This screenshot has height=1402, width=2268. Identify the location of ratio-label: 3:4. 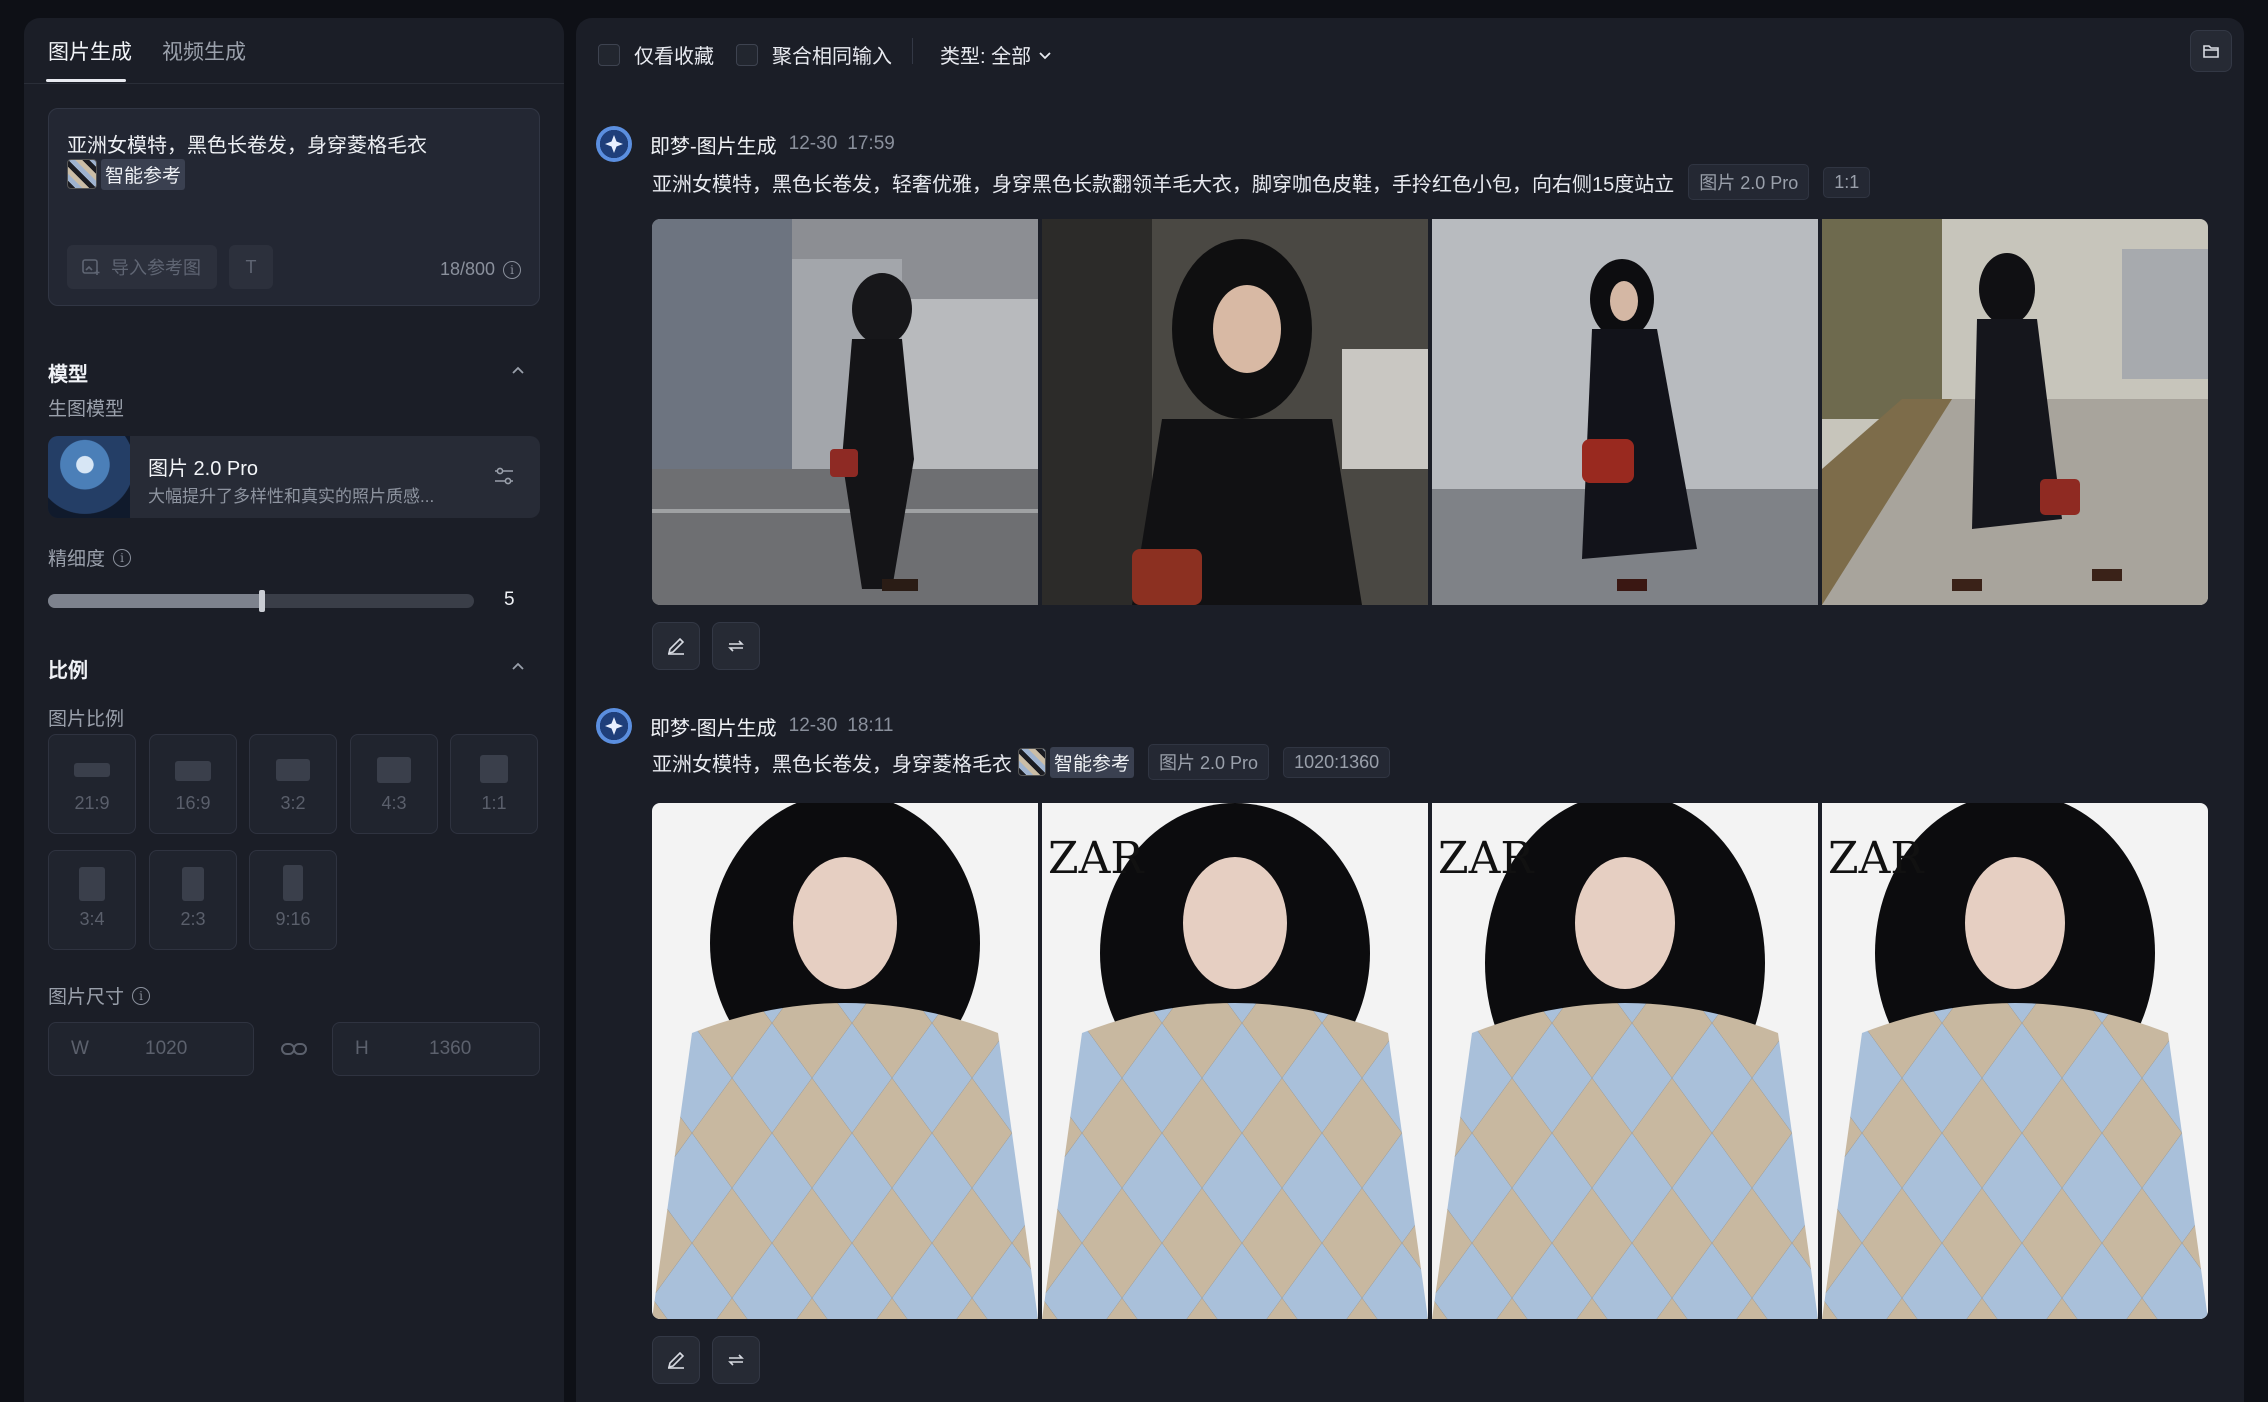
(92, 919).